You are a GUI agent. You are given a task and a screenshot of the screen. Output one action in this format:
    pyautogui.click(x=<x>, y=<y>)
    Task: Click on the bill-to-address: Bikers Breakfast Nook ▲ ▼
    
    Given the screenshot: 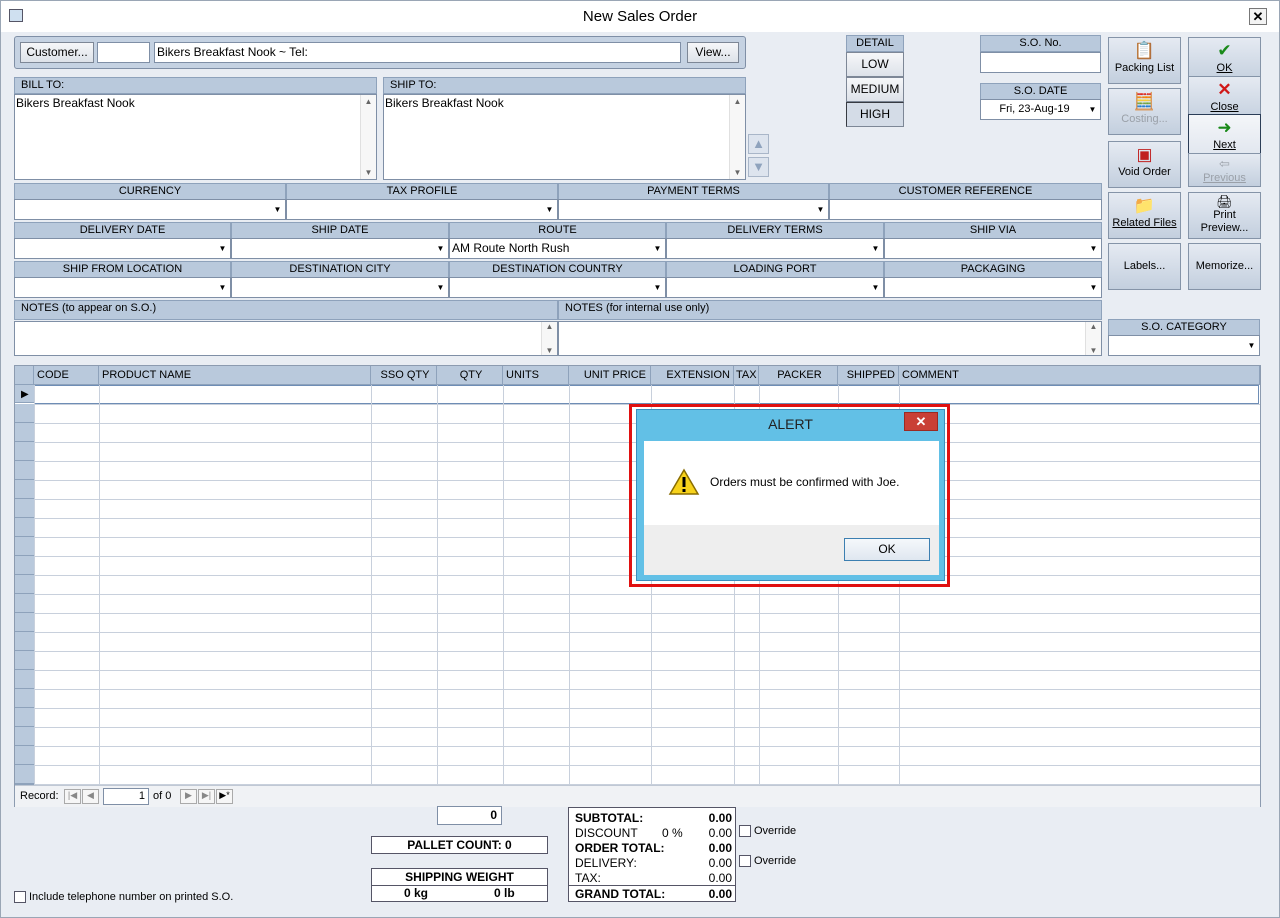 What is the action you would take?
    pyautogui.click(x=195, y=137)
    